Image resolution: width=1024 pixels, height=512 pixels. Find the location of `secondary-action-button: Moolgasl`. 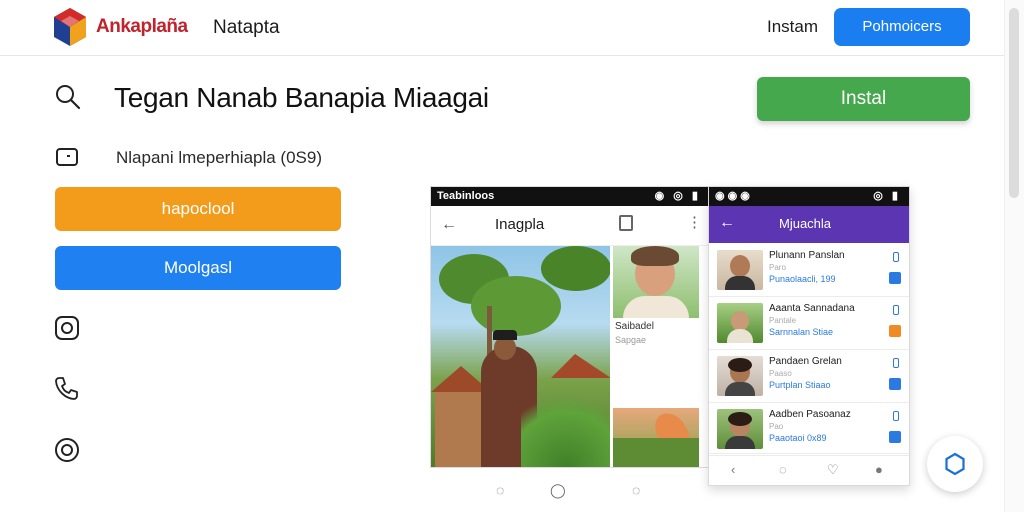

secondary-action-button: Moolgasl is located at coordinates (198, 268).